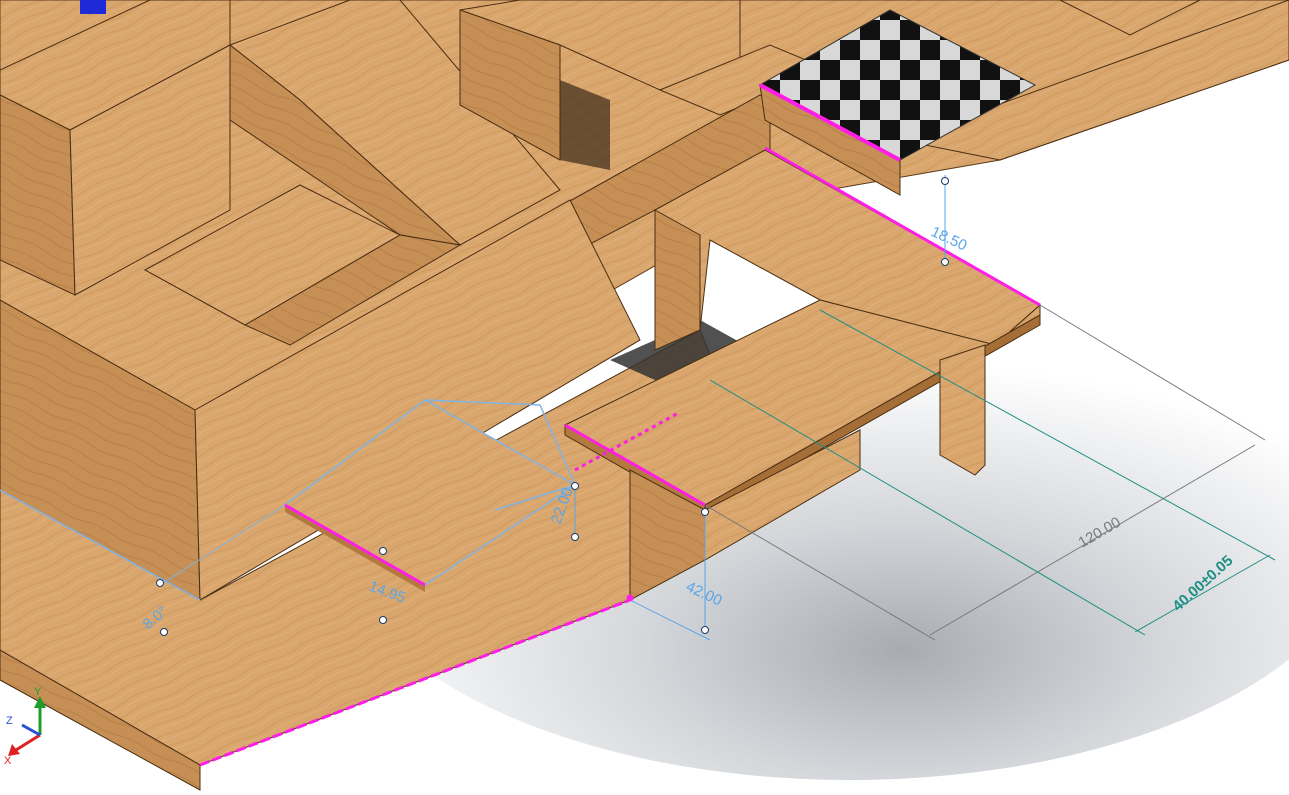  Describe the element at coordinates (8, 761) in the screenshot. I see `x-axis-label: X` at that location.